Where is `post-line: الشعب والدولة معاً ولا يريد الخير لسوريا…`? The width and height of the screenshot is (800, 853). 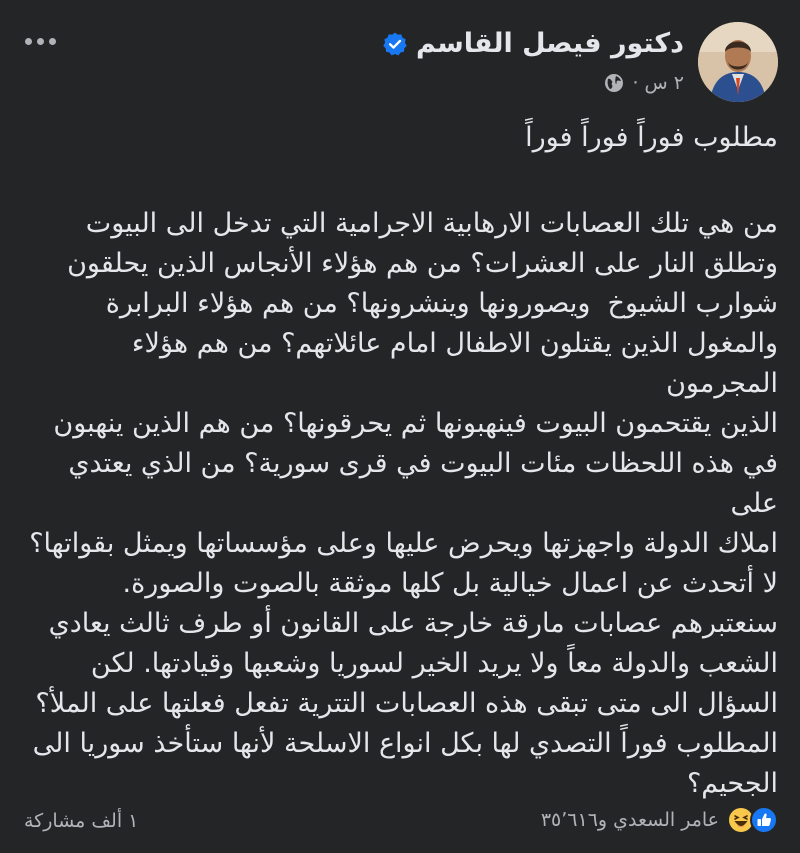 post-line: الشعب والدولة معاً ولا يريد الخير لسوريا… is located at coordinates (434, 663).